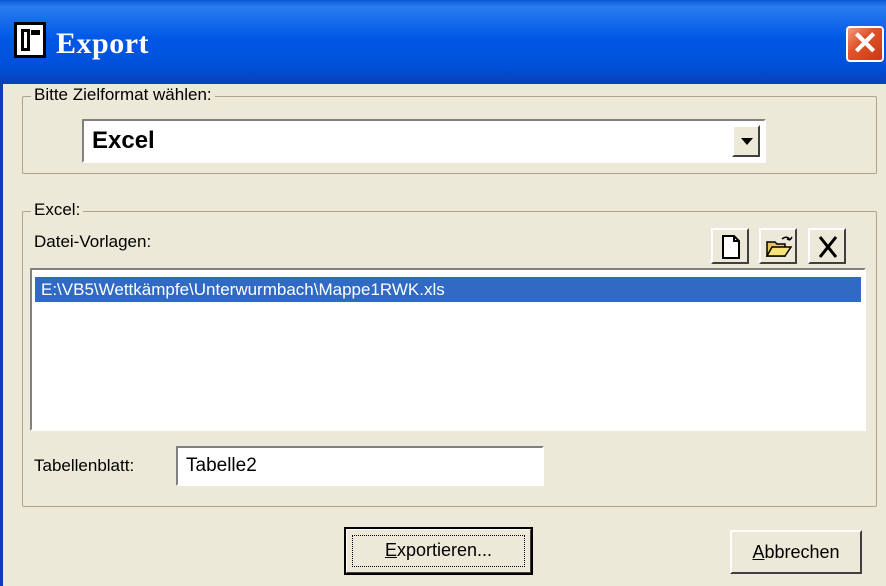  Describe the element at coordinates (443, 42) in the screenshot. I see `title-bar: Export ✕` at that location.